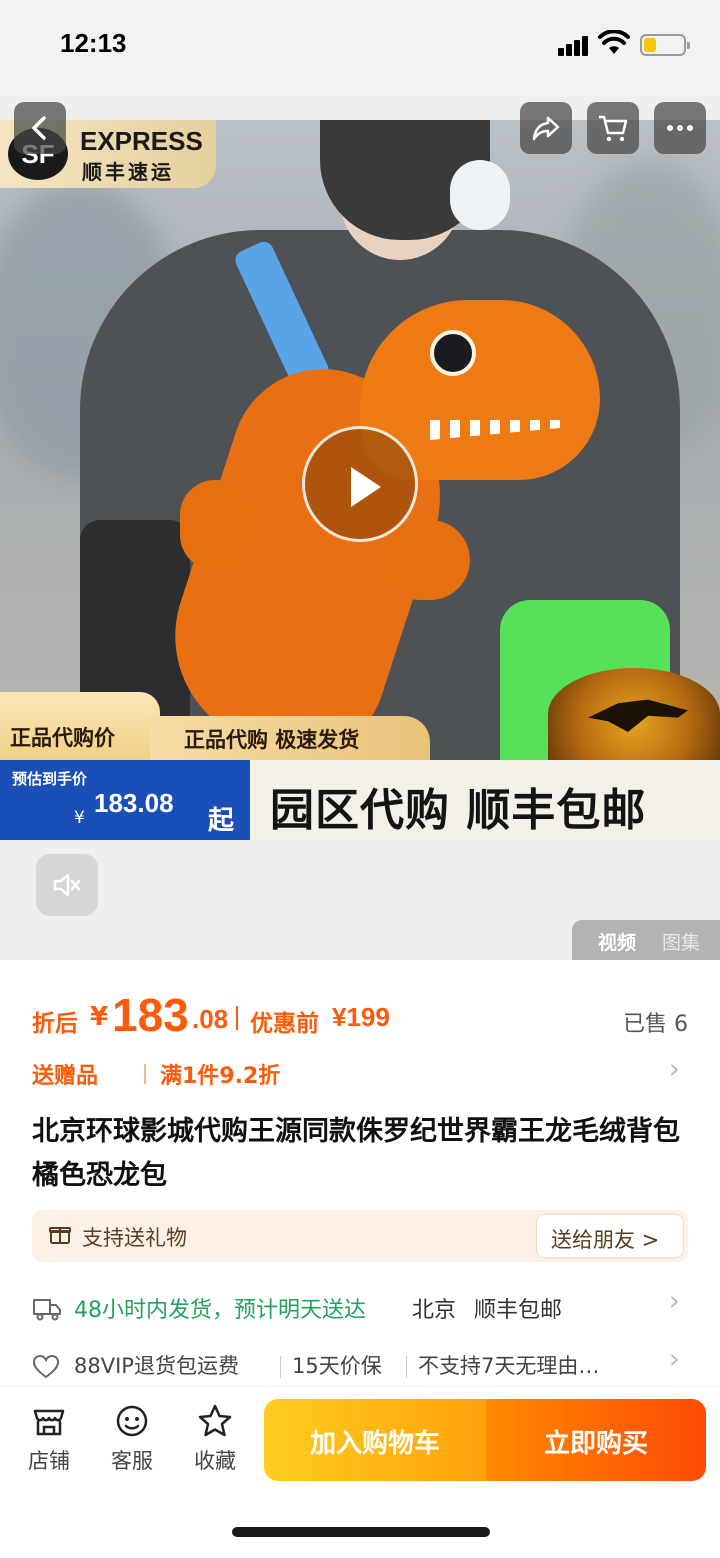  I want to click on favorite-label: 收藏, so click(215, 1461).